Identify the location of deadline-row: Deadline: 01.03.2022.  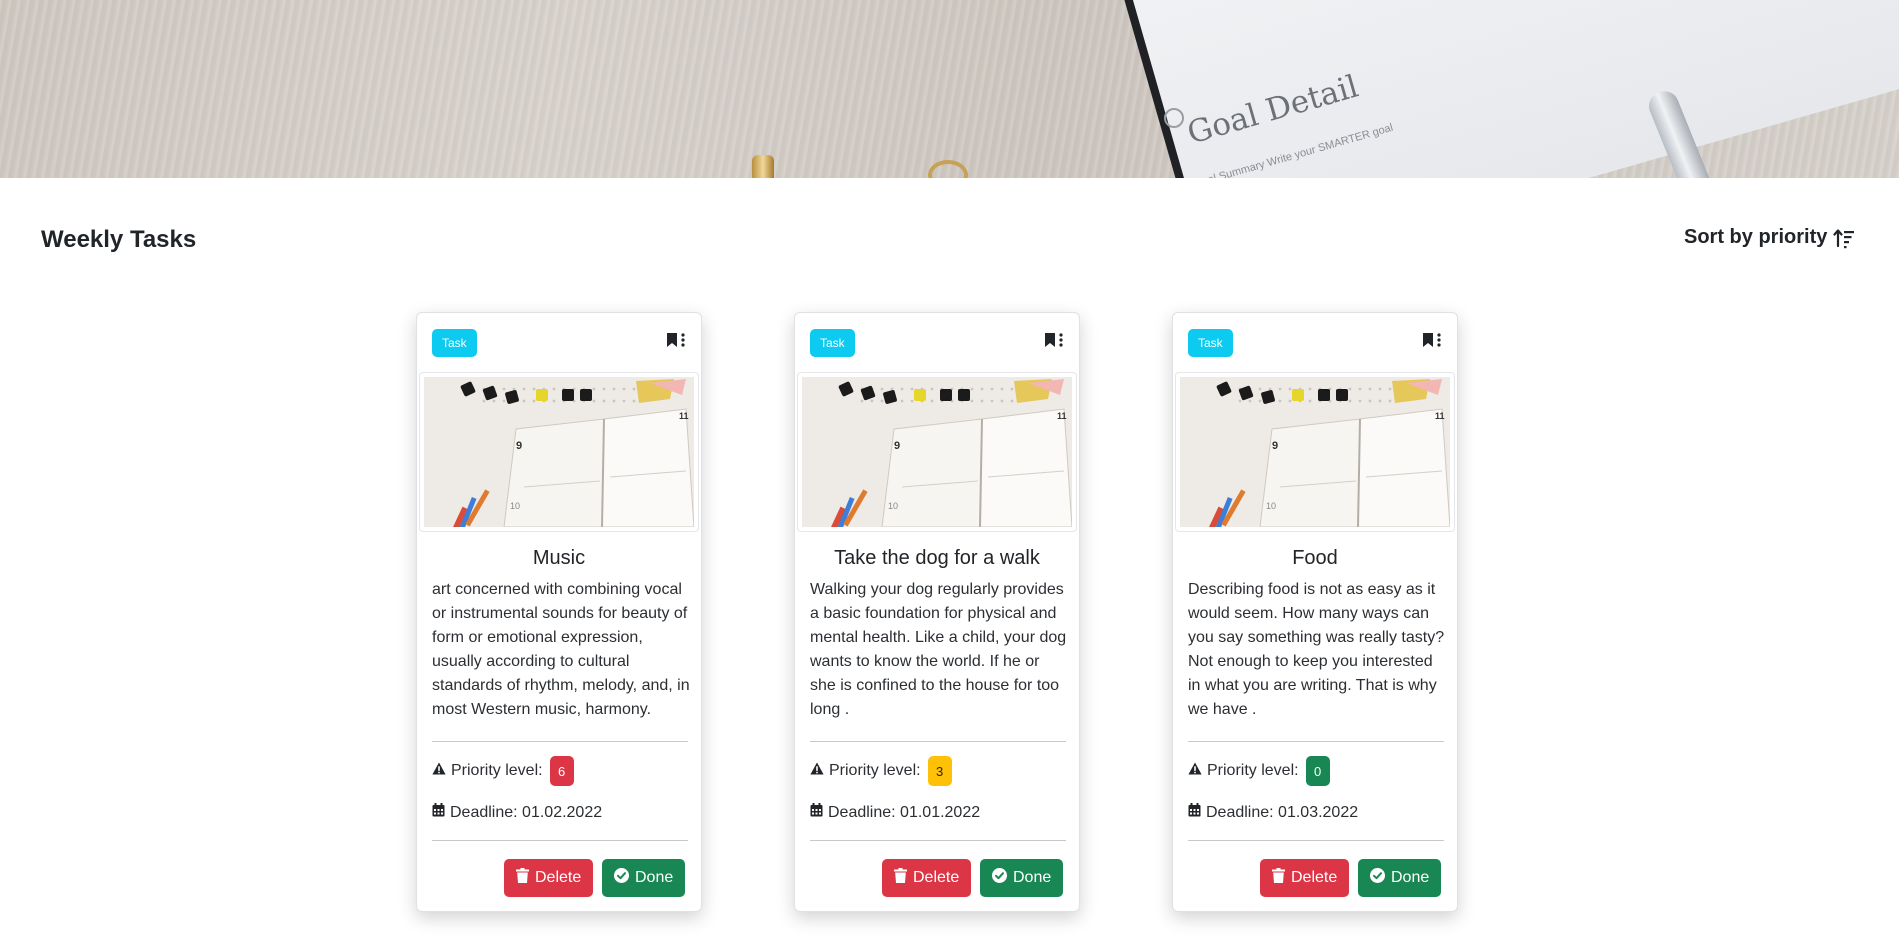
(1273, 812).